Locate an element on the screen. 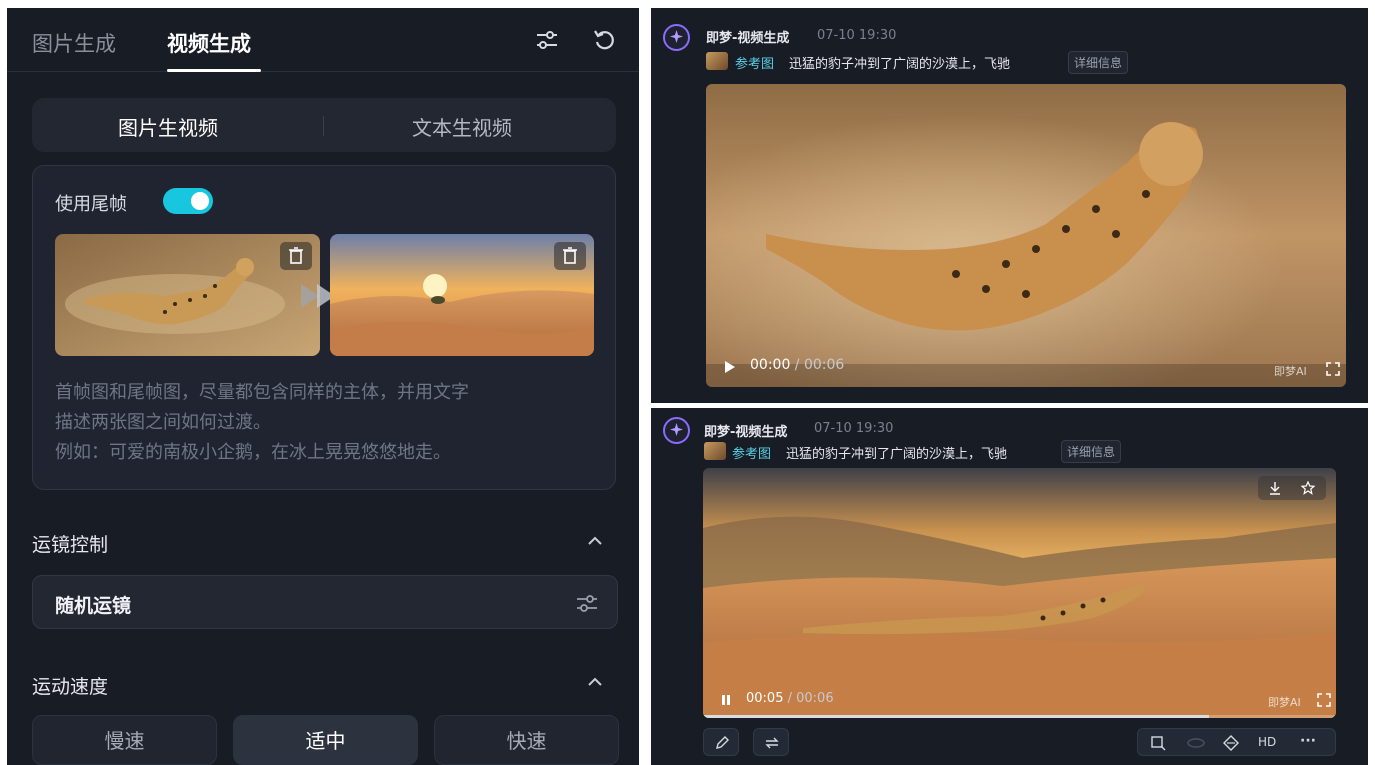 The image size is (1375, 765). video-toolbar: HD ··· is located at coordinates (1236, 742).